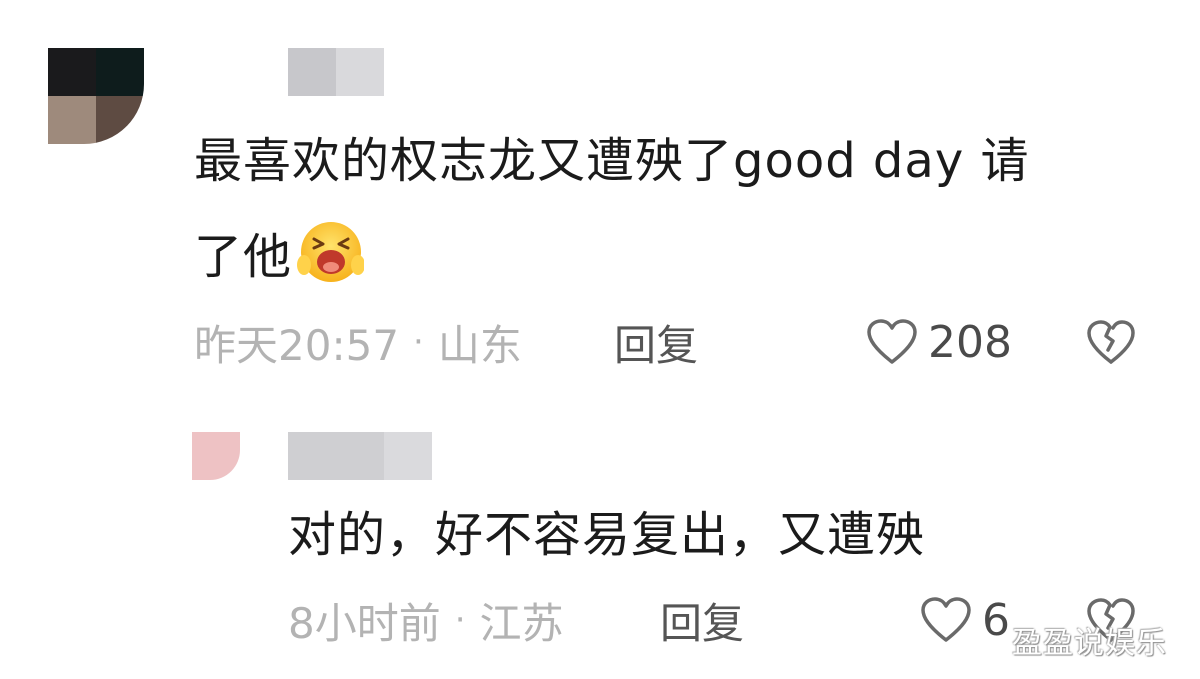  I want to click on comment-time: 8小时前, so click(364, 623).